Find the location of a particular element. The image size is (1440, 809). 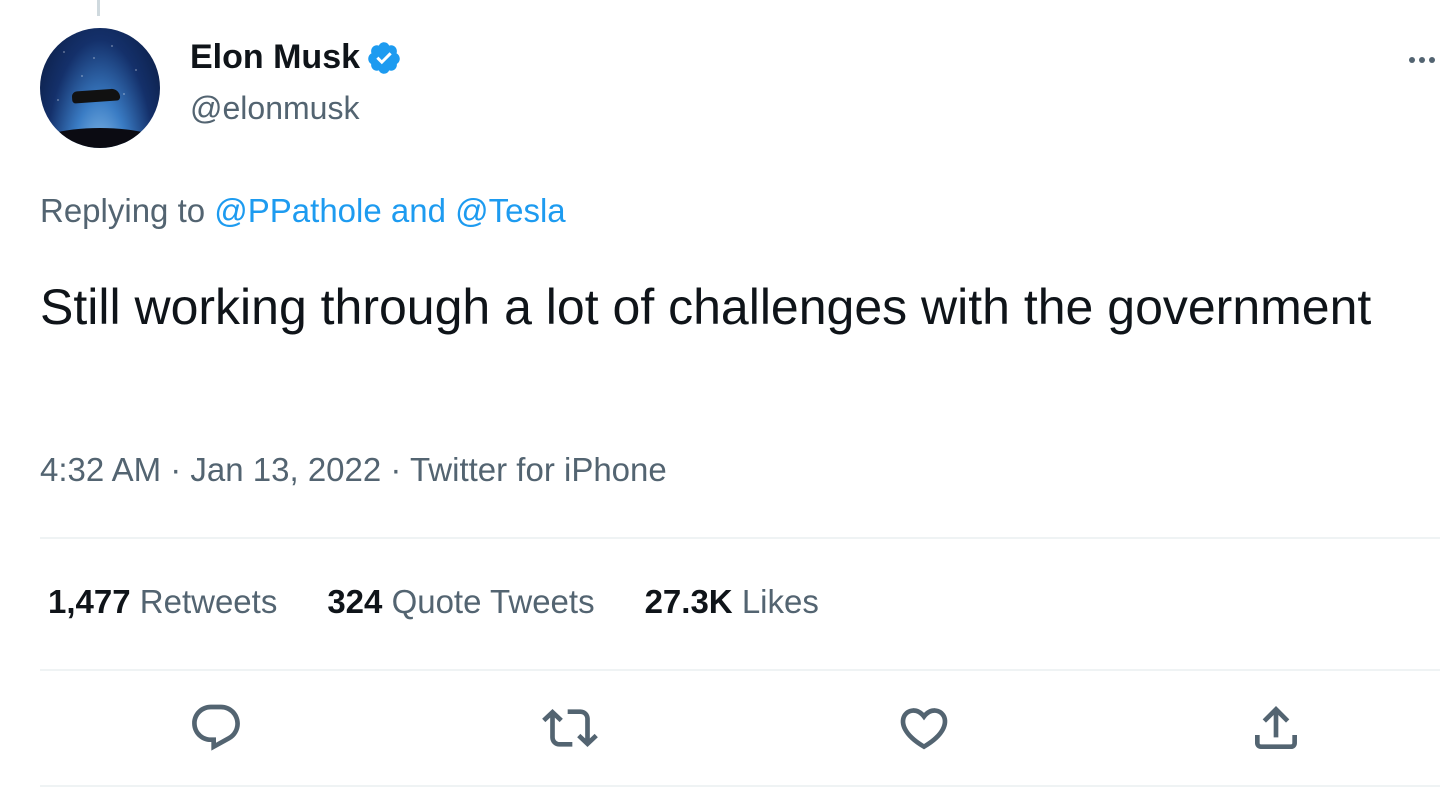

reply-button is located at coordinates (216, 728).